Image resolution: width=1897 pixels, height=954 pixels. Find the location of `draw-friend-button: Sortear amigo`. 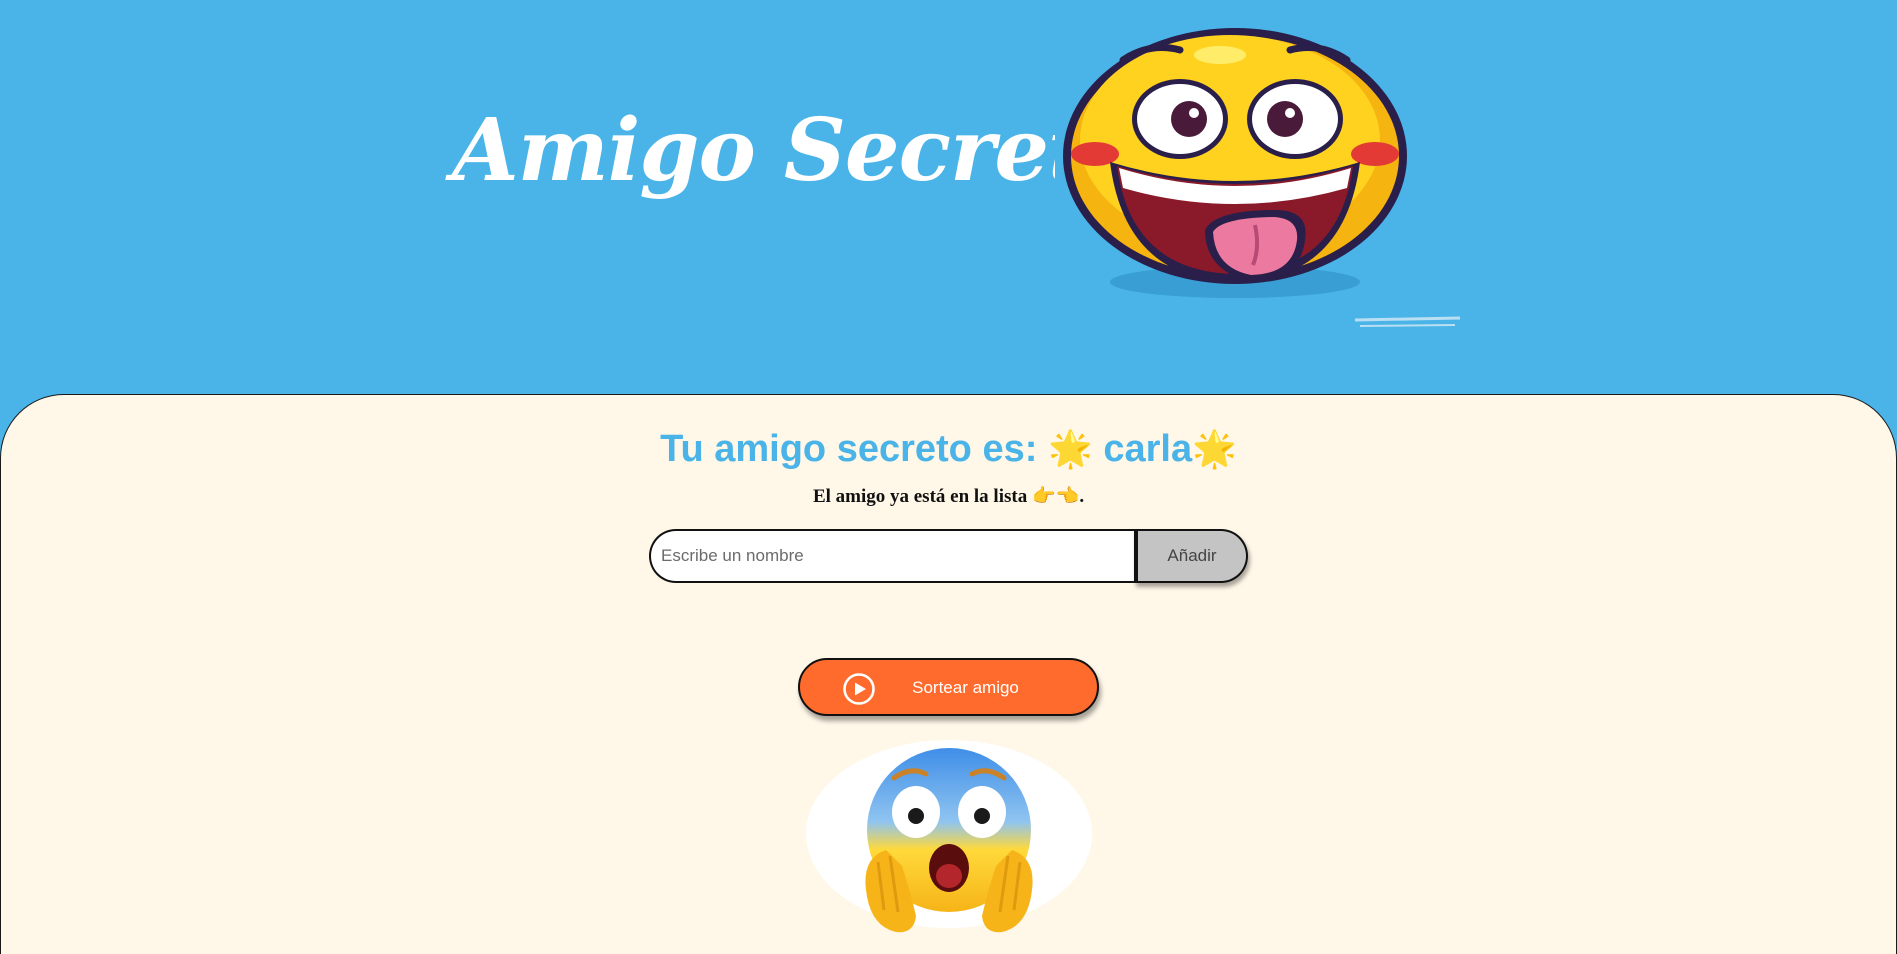

draw-friend-button: Sortear amigo is located at coordinates (948, 687).